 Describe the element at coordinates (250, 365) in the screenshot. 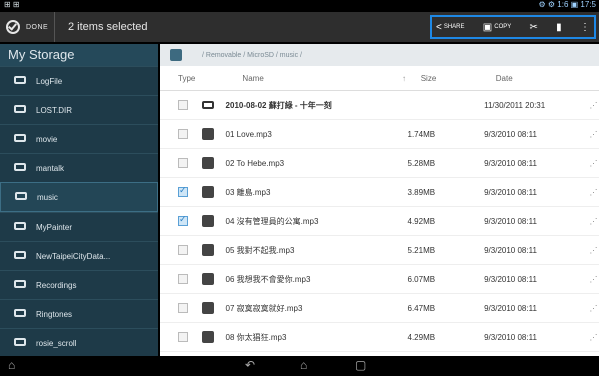

I see `back-icon: ↶` at that location.